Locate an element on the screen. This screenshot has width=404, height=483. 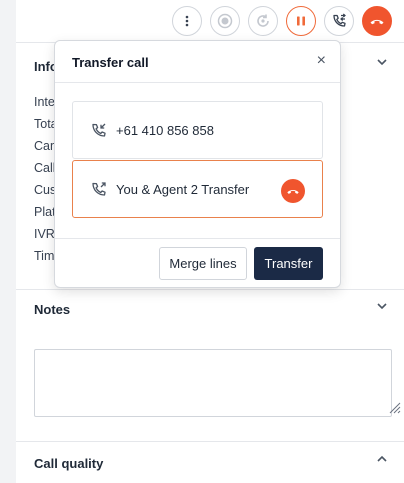
close-icon: × is located at coordinates (321, 61).